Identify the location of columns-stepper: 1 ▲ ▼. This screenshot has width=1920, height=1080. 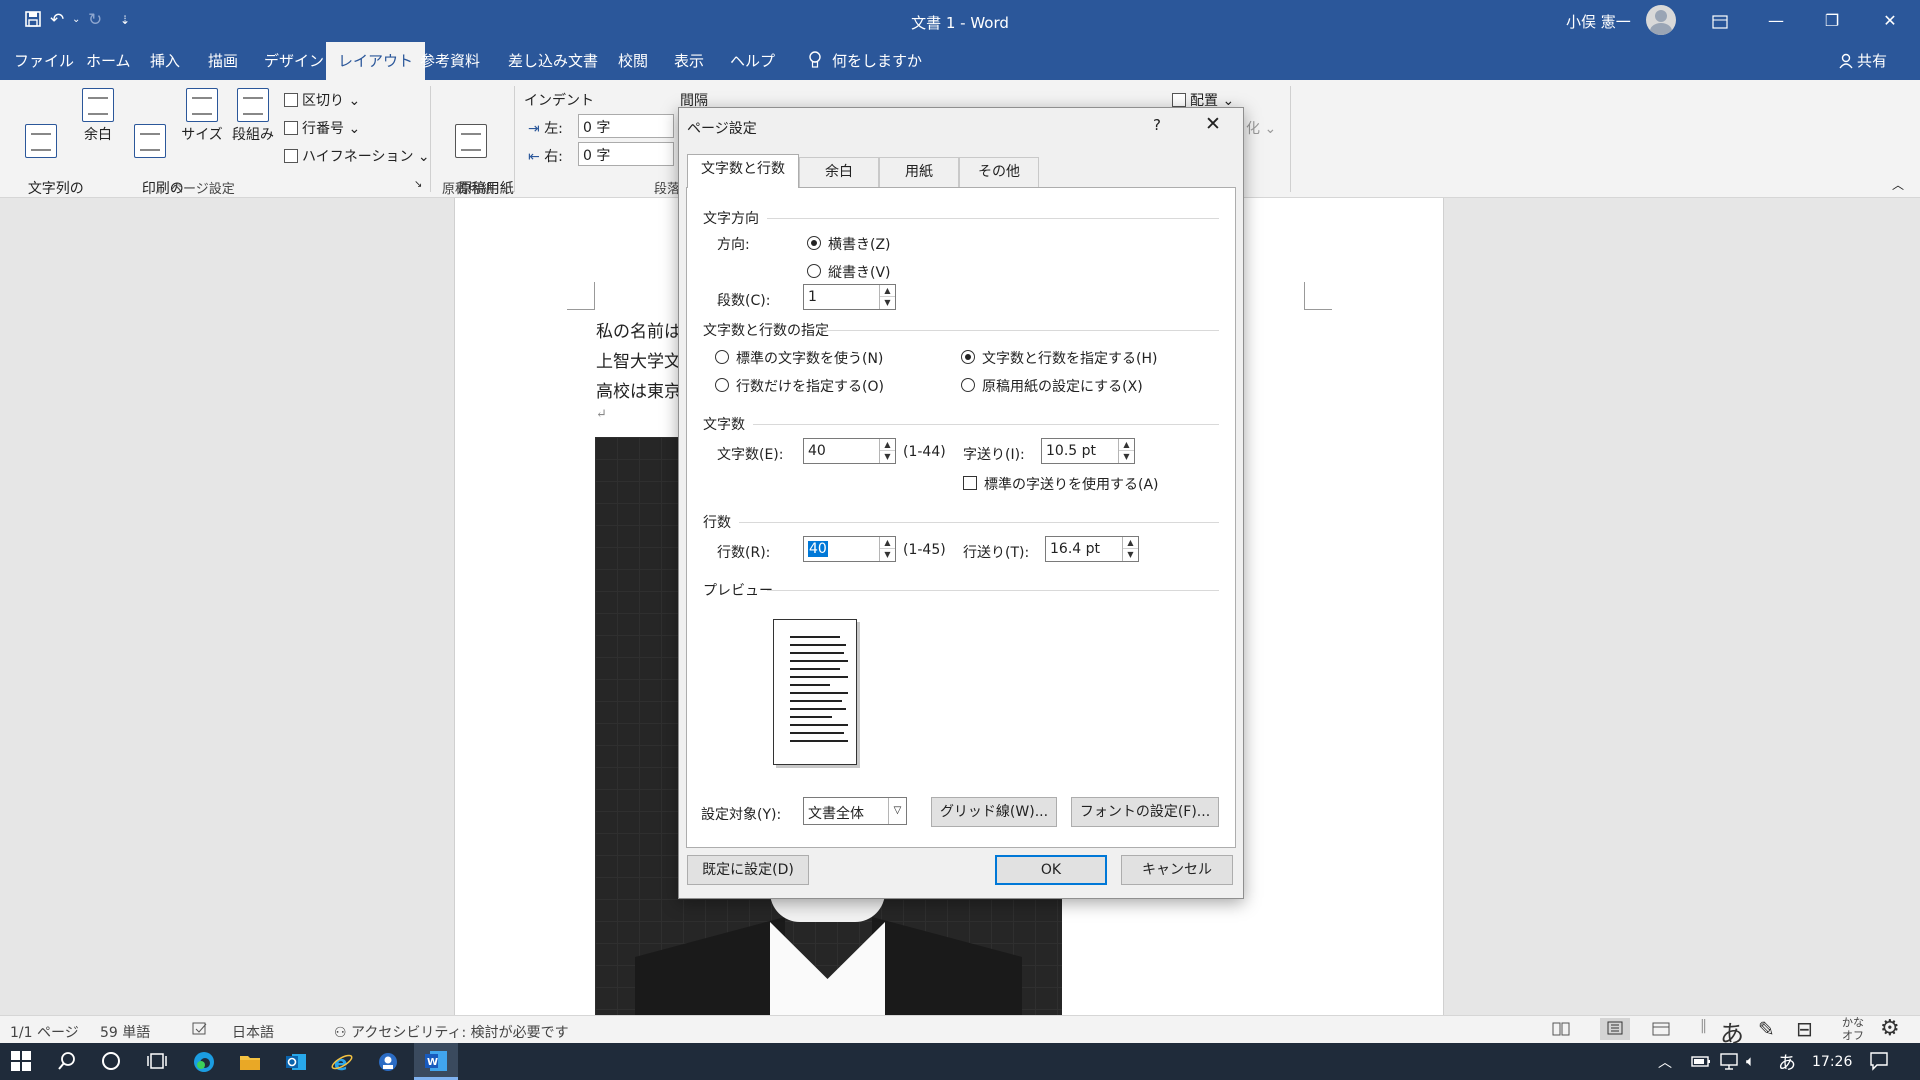
(849, 297).